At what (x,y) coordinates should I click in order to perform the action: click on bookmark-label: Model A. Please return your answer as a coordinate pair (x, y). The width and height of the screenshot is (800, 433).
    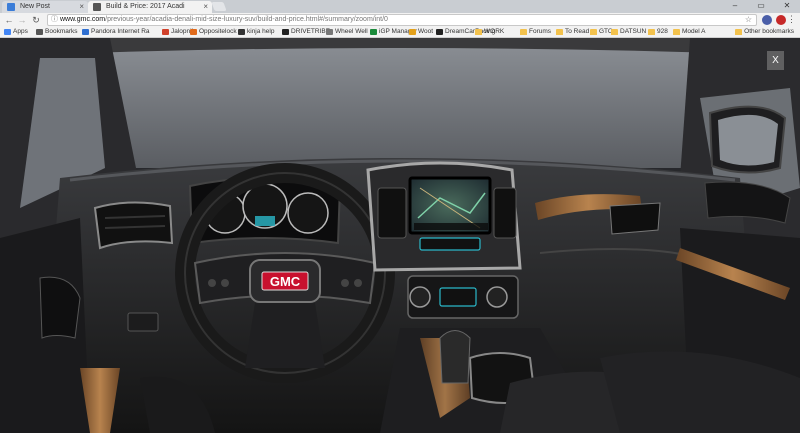
    Looking at the image, I should click on (694, 31).